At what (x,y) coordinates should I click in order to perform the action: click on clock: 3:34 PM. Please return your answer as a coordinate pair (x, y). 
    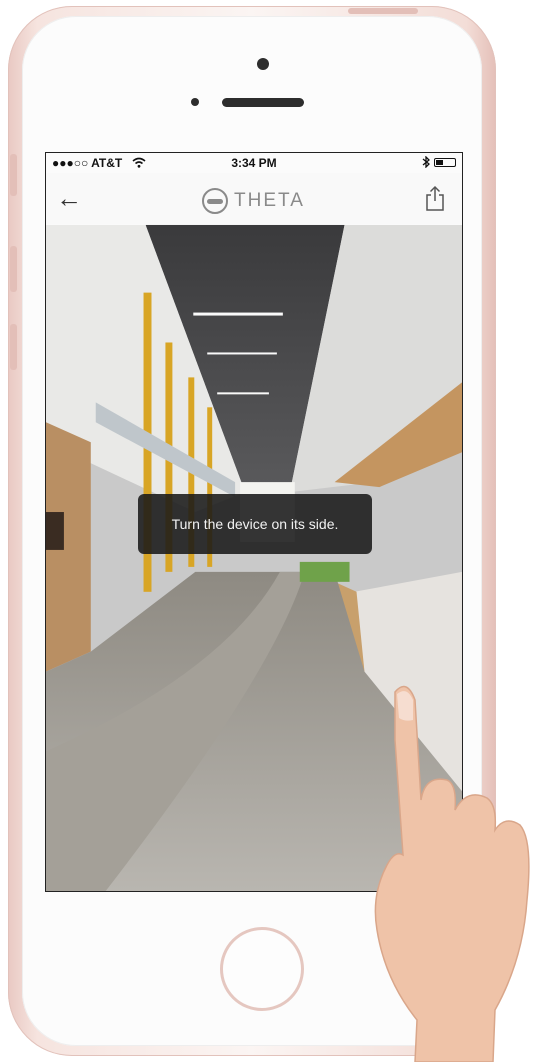
    Looking at the image, I should click on (254, 163).